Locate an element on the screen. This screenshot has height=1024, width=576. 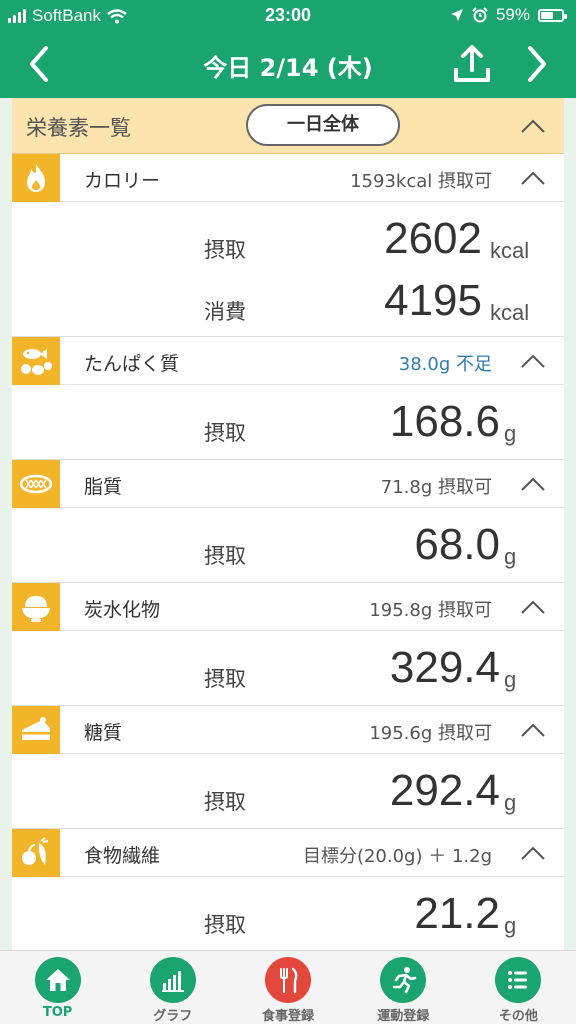
section-header-carbohydrate: 炭水化物 195.8g 摂取可 is located at coordinates (288, 607).